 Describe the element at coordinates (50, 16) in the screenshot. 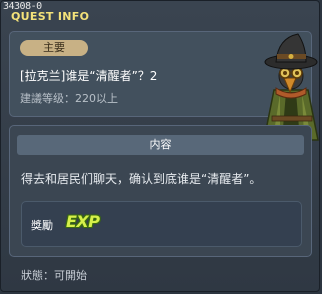

I see `window-title: QUEST INFO` at that location.